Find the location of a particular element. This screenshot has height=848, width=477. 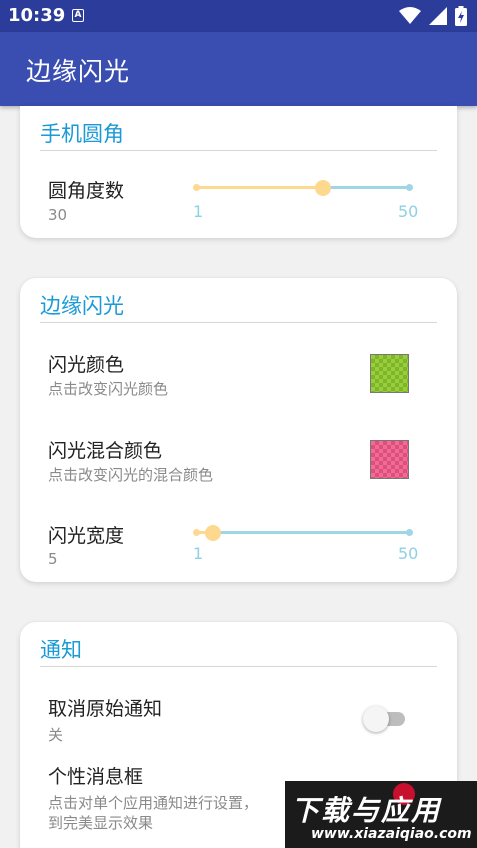

flash-width-value: 5 is located at coordinates (53, 559).